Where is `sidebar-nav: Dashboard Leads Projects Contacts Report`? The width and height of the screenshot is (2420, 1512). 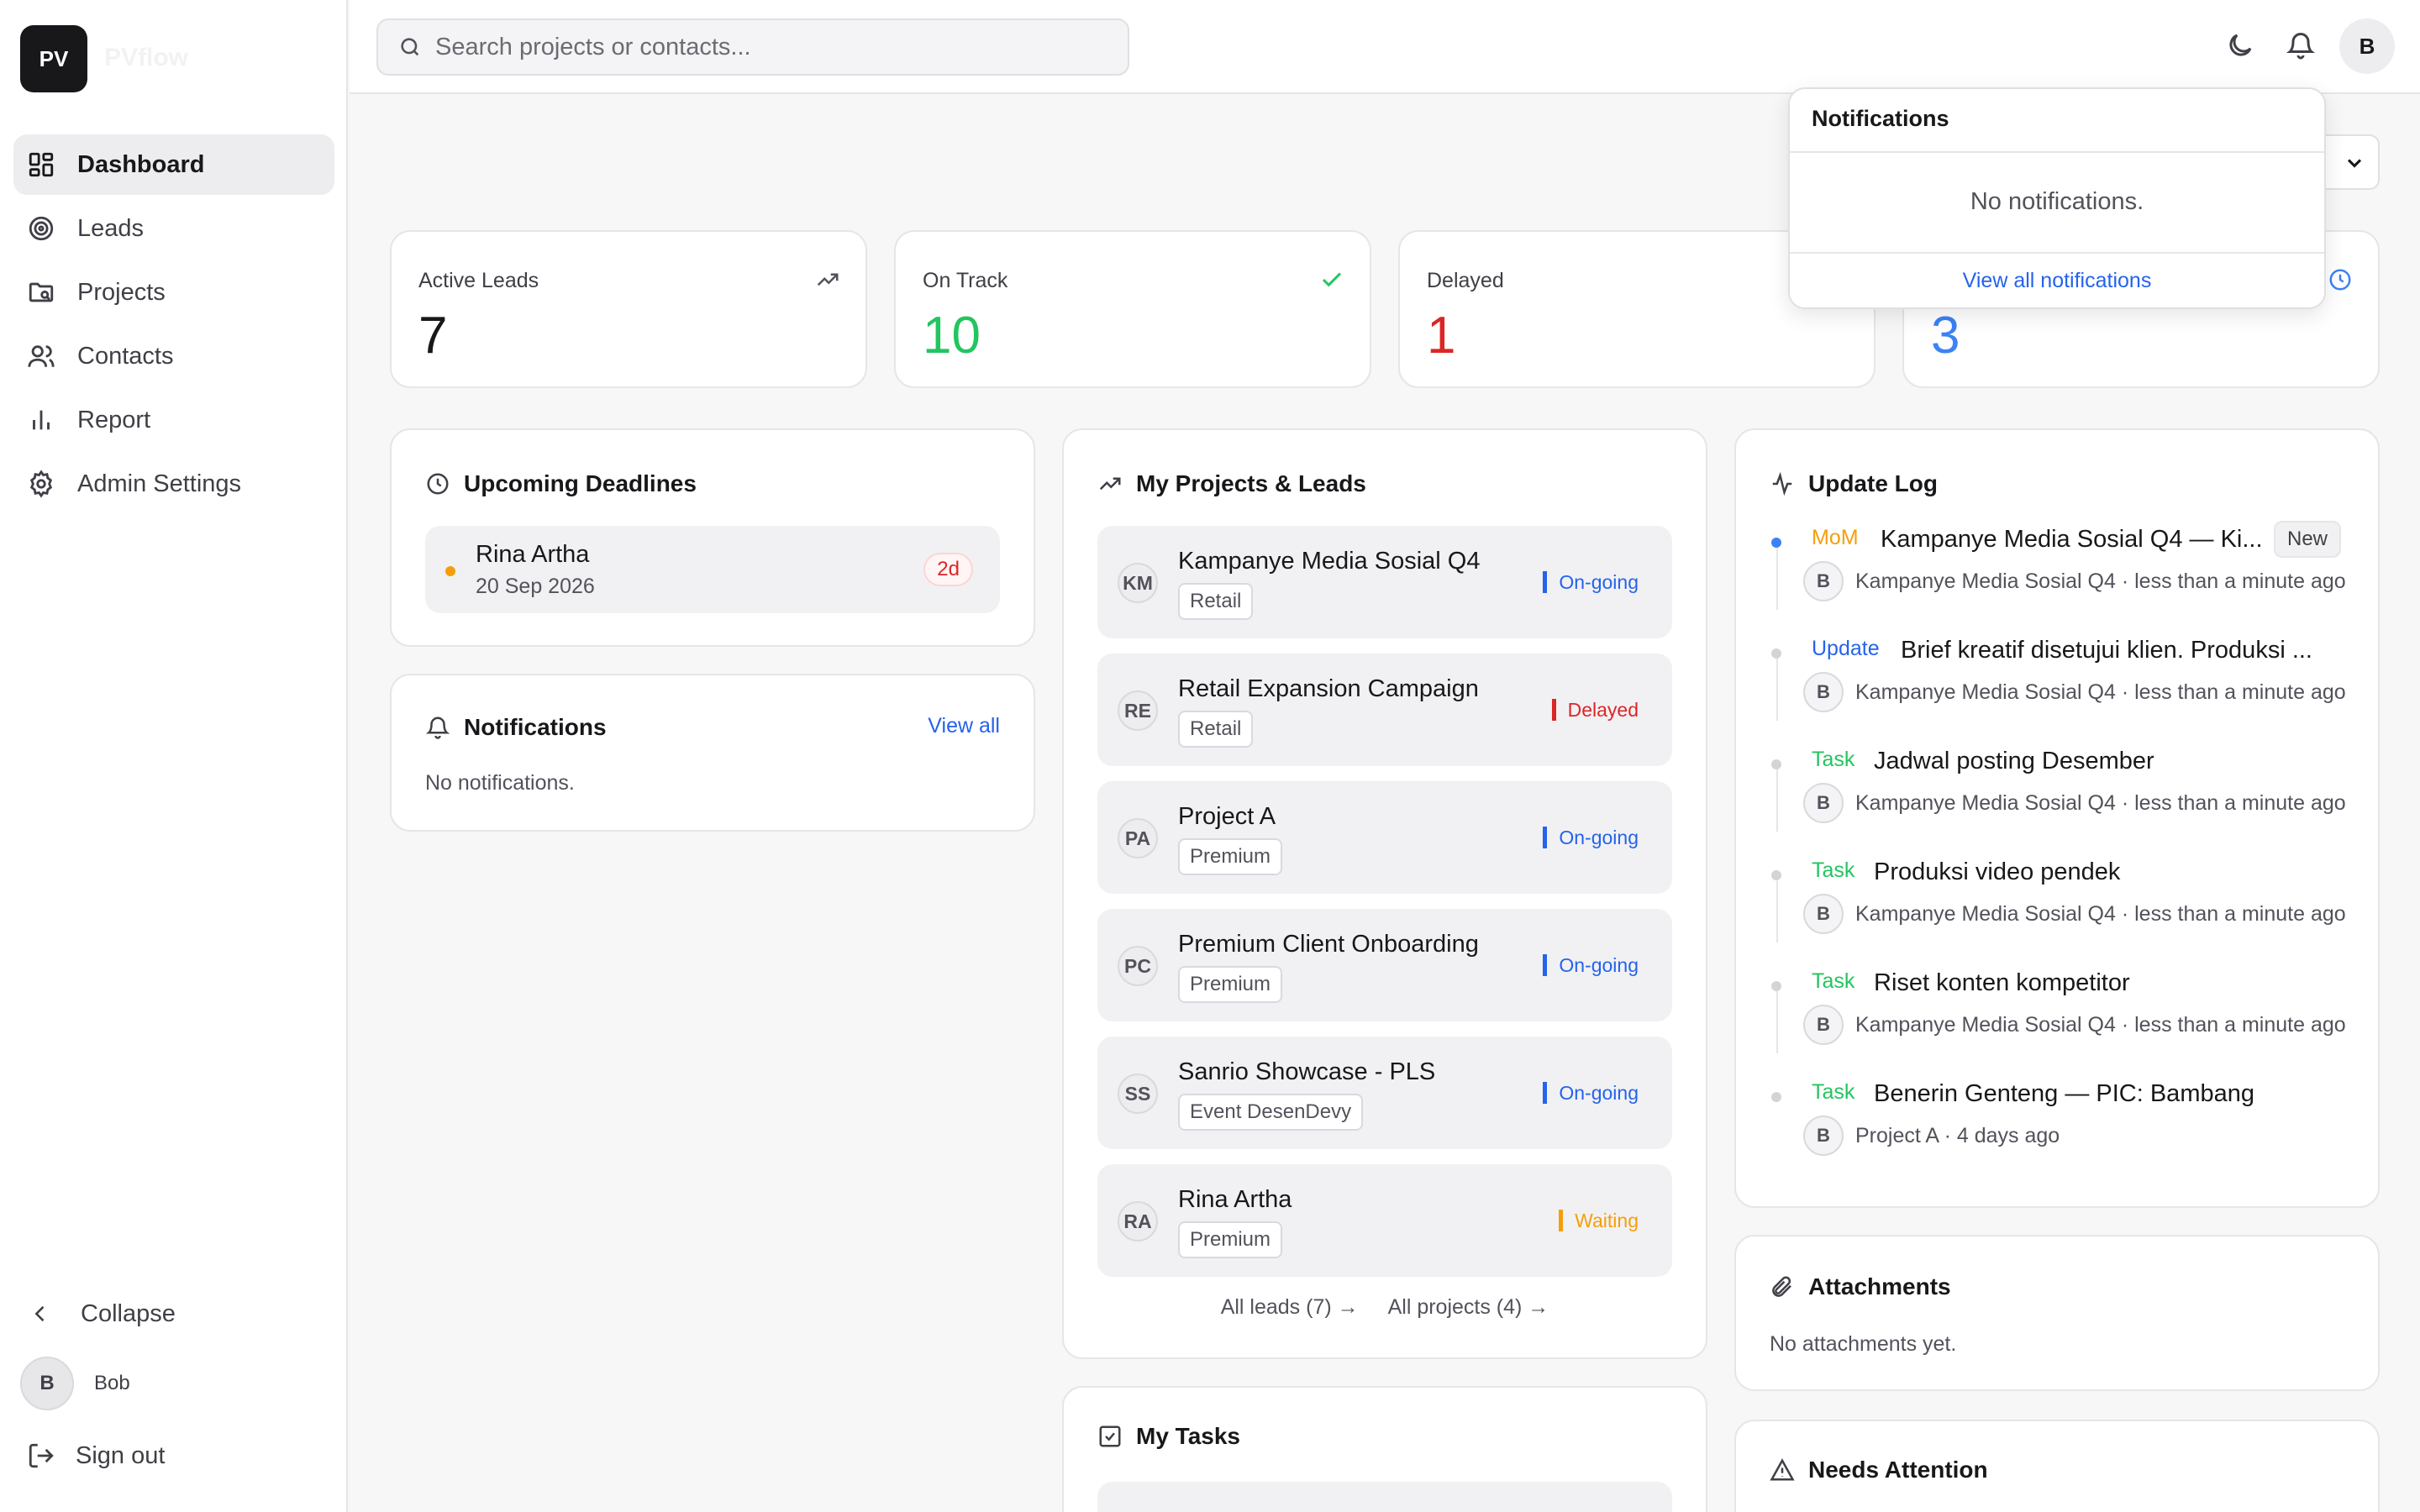
sidebar-nav: Dashboard Leads Projects Contacts Report is located at coordinates (173, 325).